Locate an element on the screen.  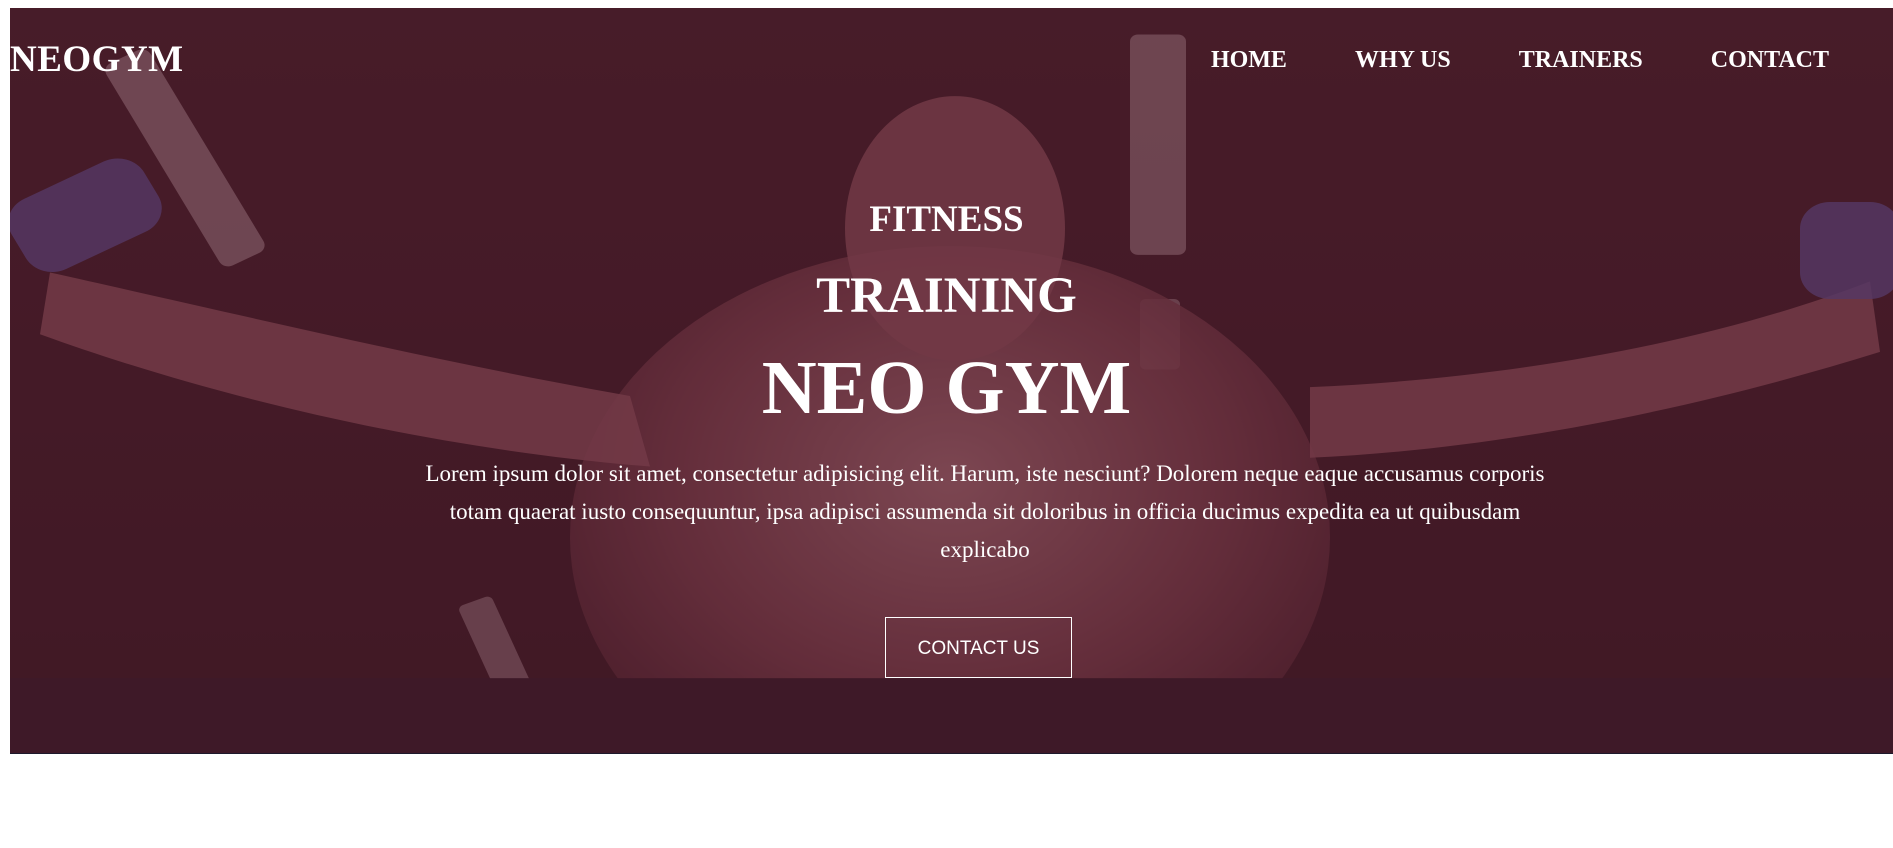
brand-logo: NEOGYM is located at coordinates (97, 60).